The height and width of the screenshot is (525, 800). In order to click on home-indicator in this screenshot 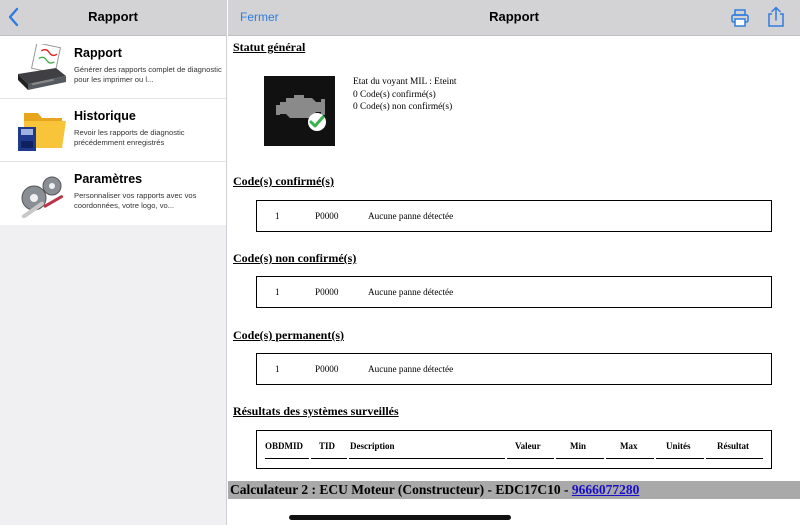, I will do `click(400, 517)`.